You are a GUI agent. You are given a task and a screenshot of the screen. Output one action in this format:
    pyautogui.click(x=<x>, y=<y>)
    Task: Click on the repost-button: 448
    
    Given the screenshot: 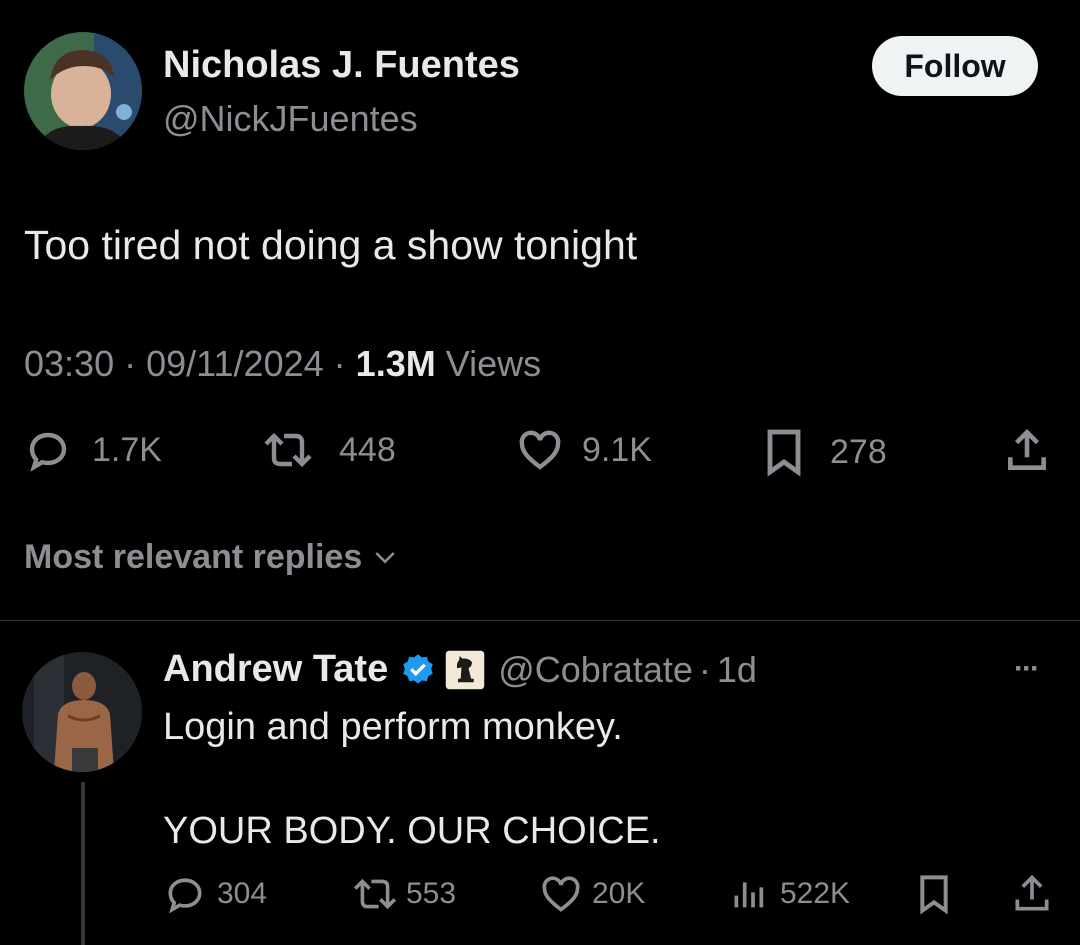 What is the action you would take?
    pyautogui.click(x=326, y=450)
    